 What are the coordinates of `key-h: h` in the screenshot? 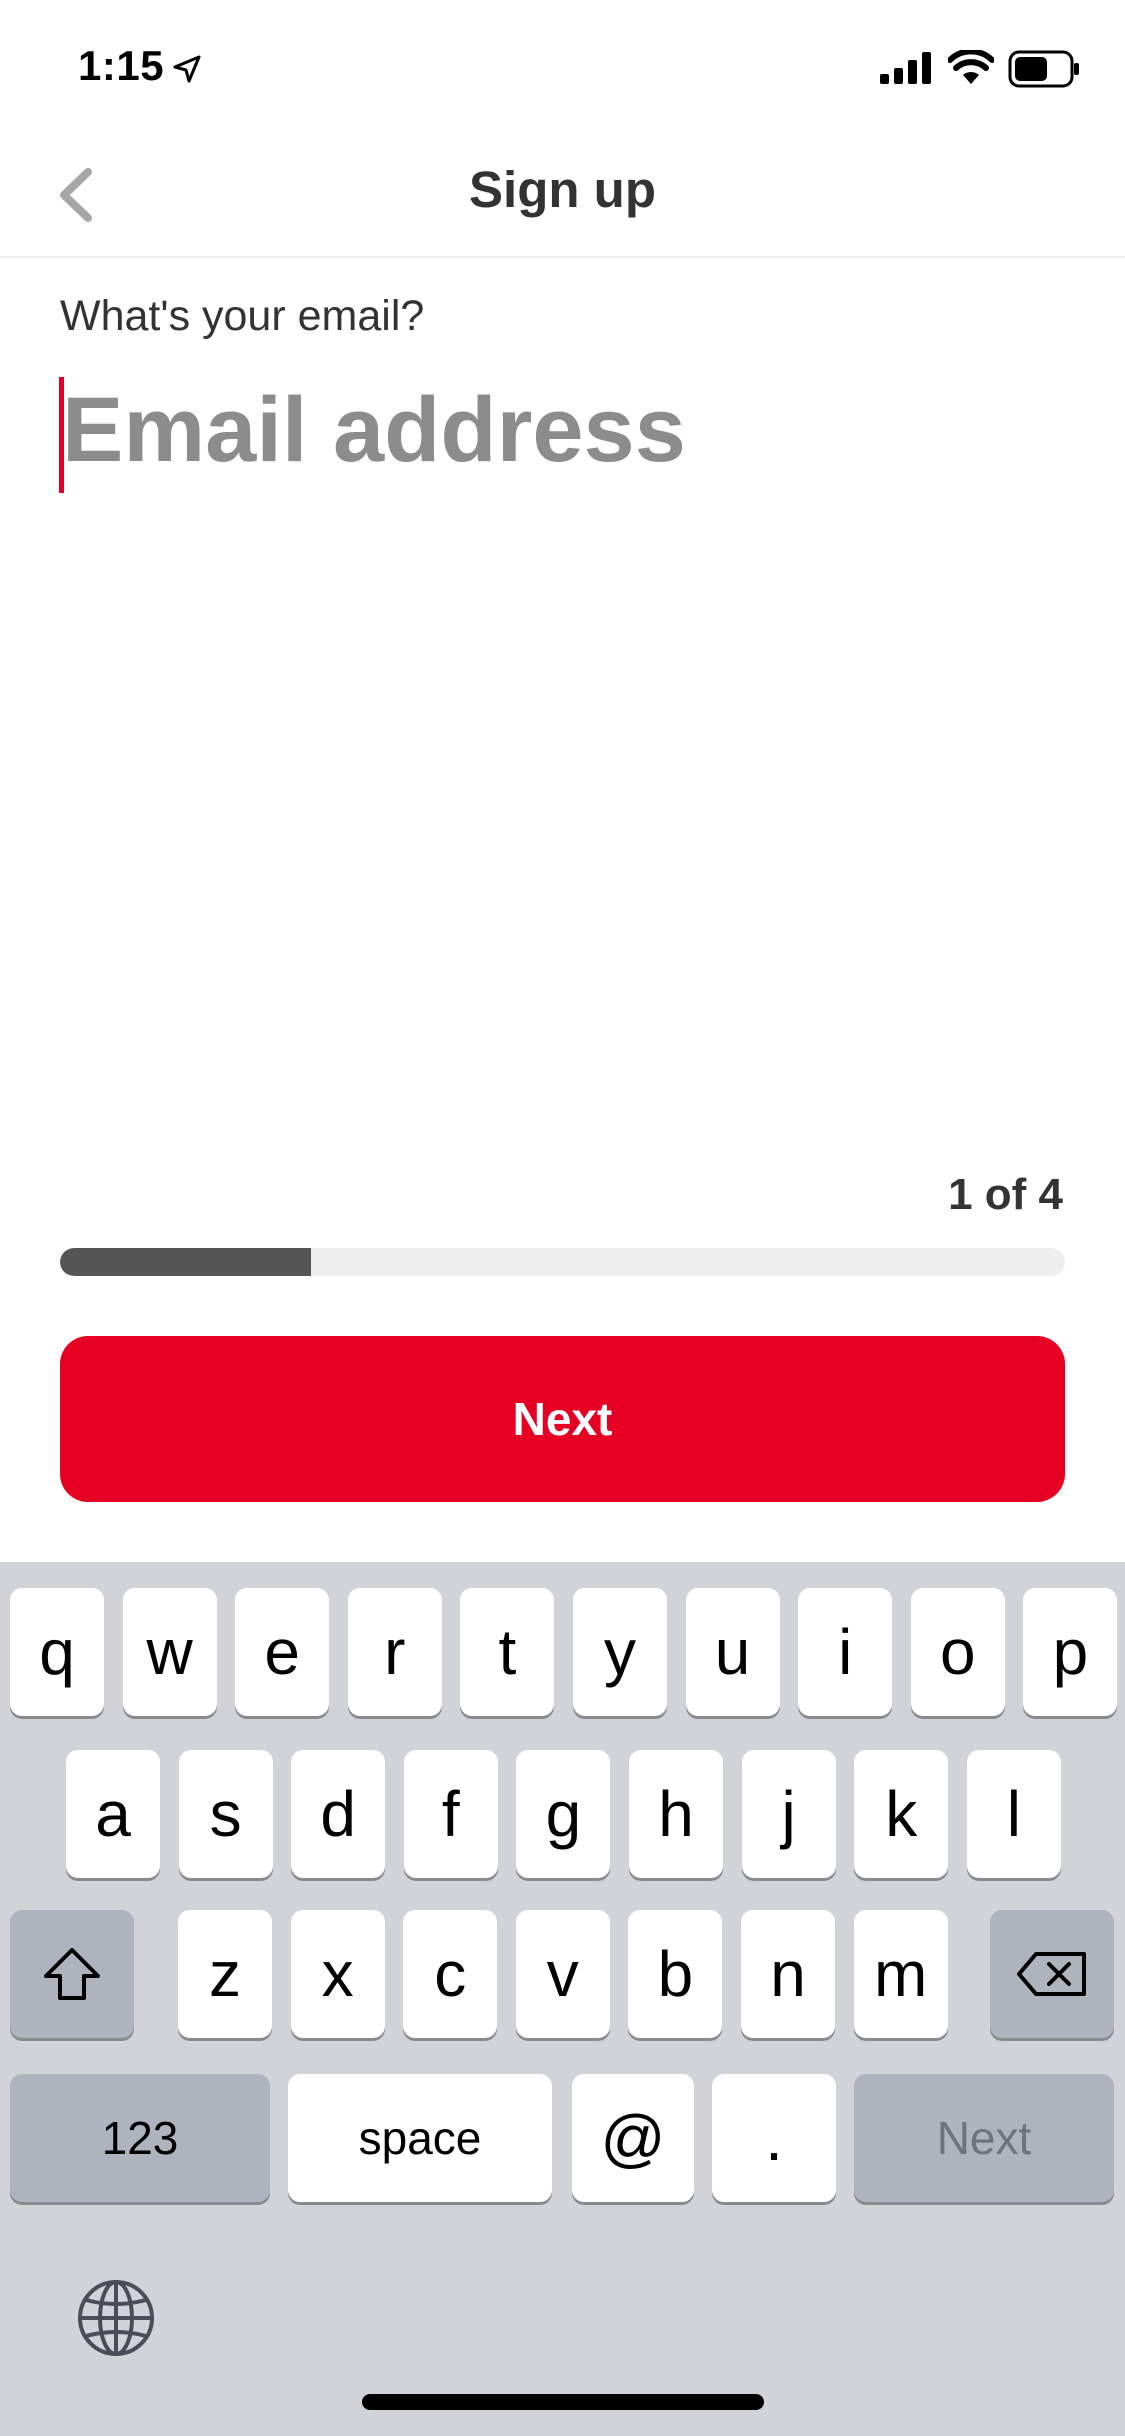 It's located at (676, 1814).